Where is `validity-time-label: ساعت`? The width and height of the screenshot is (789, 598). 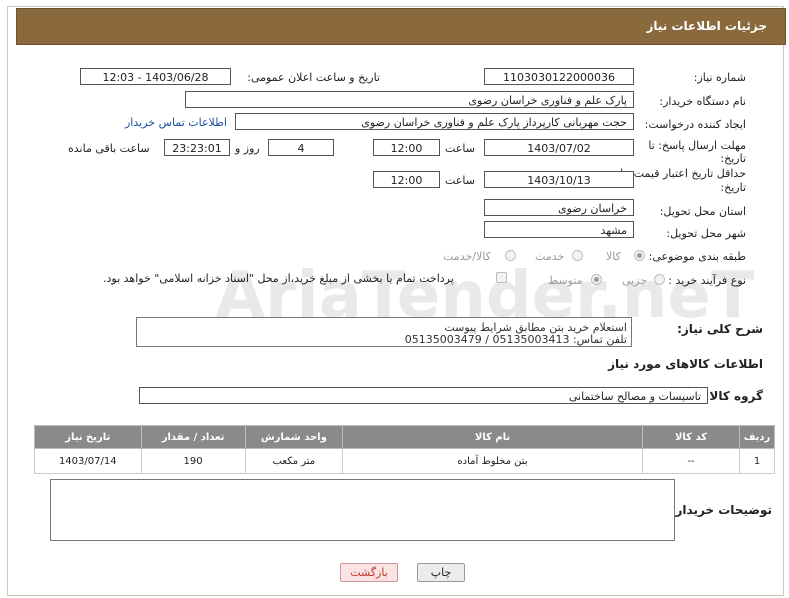
validity-time-label: ساعت is located at coordinates (460, 180).